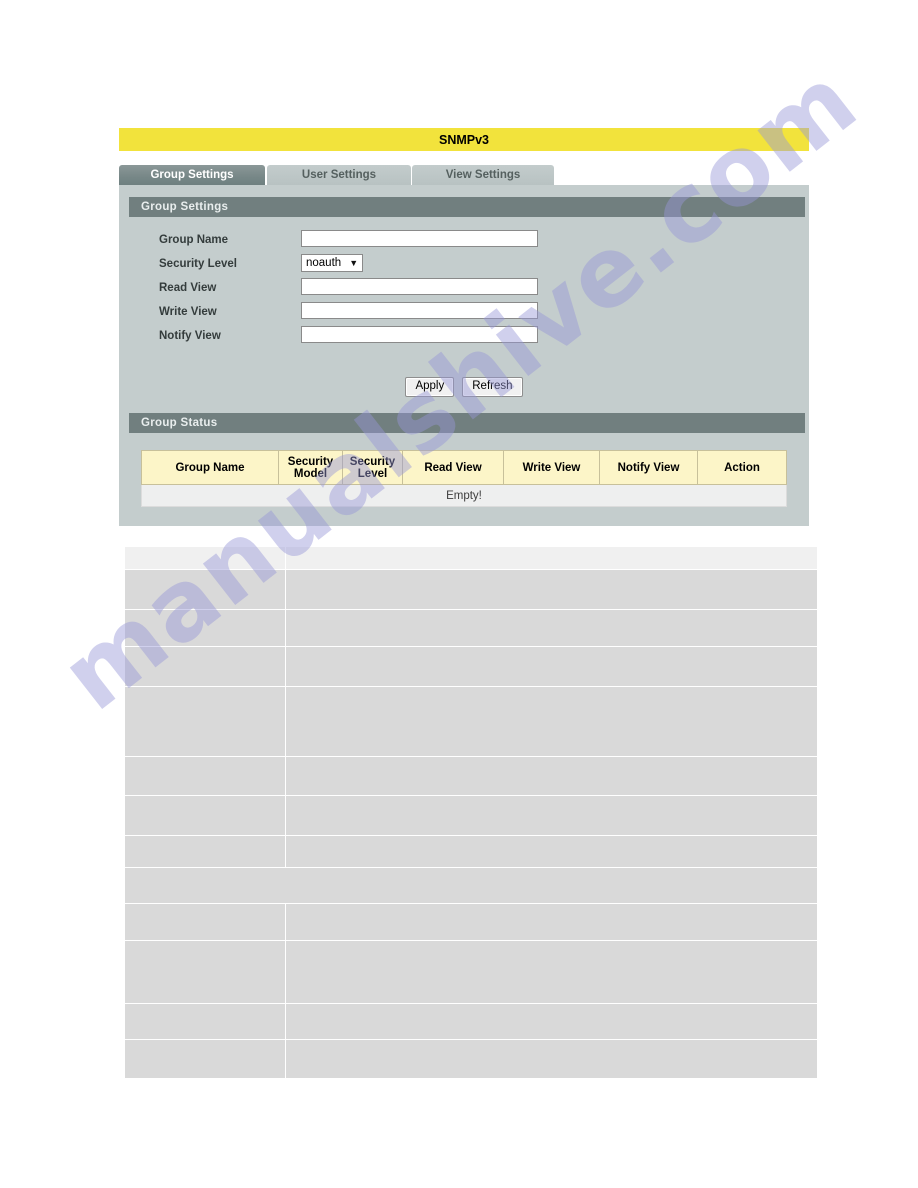 The width and height of the screenshot is (918, 1188). Describe the element at coordinates (339, 175) in the screenshot. I see `tab-user-settings: User Settings` at that location.